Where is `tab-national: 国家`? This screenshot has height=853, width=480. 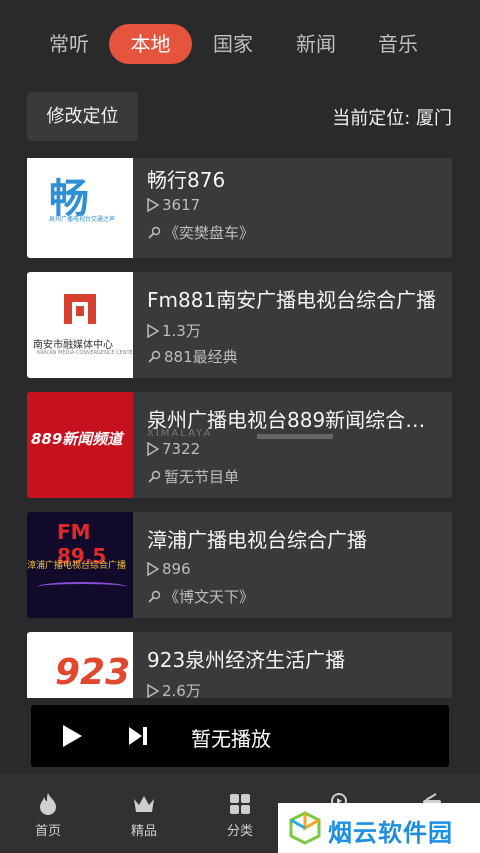
tab-national: 国家 is located at coordinates (233, 44).